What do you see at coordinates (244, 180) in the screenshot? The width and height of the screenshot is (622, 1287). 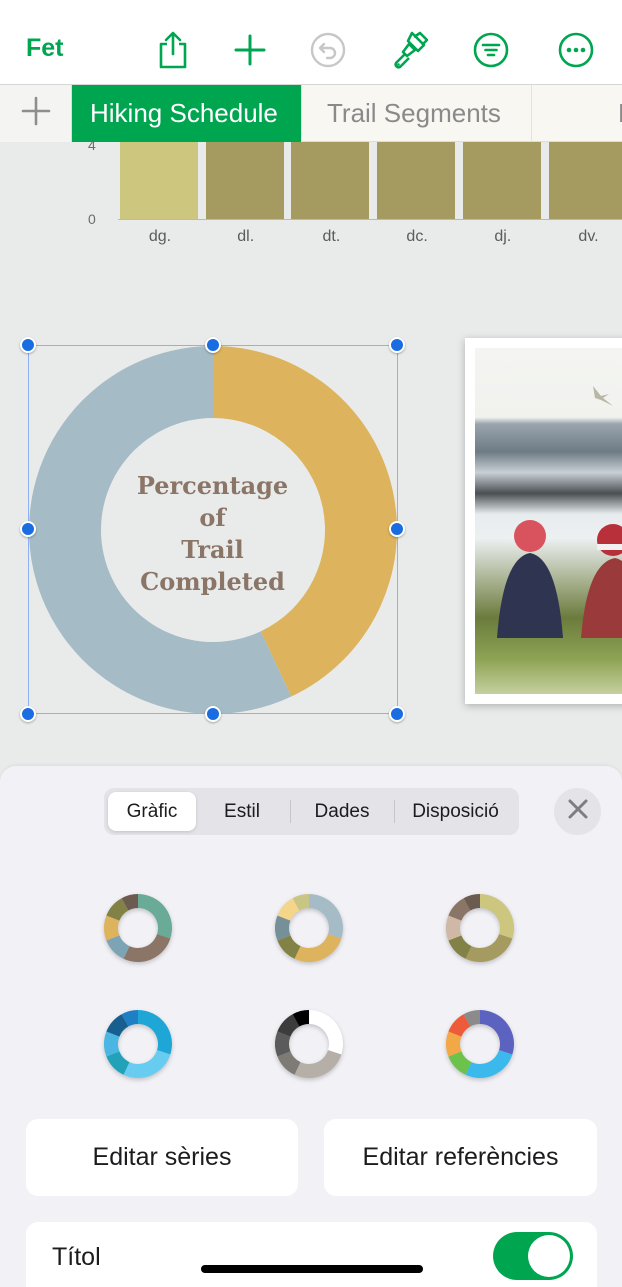 I see `bar-dl` at bounding box center [244, 180].